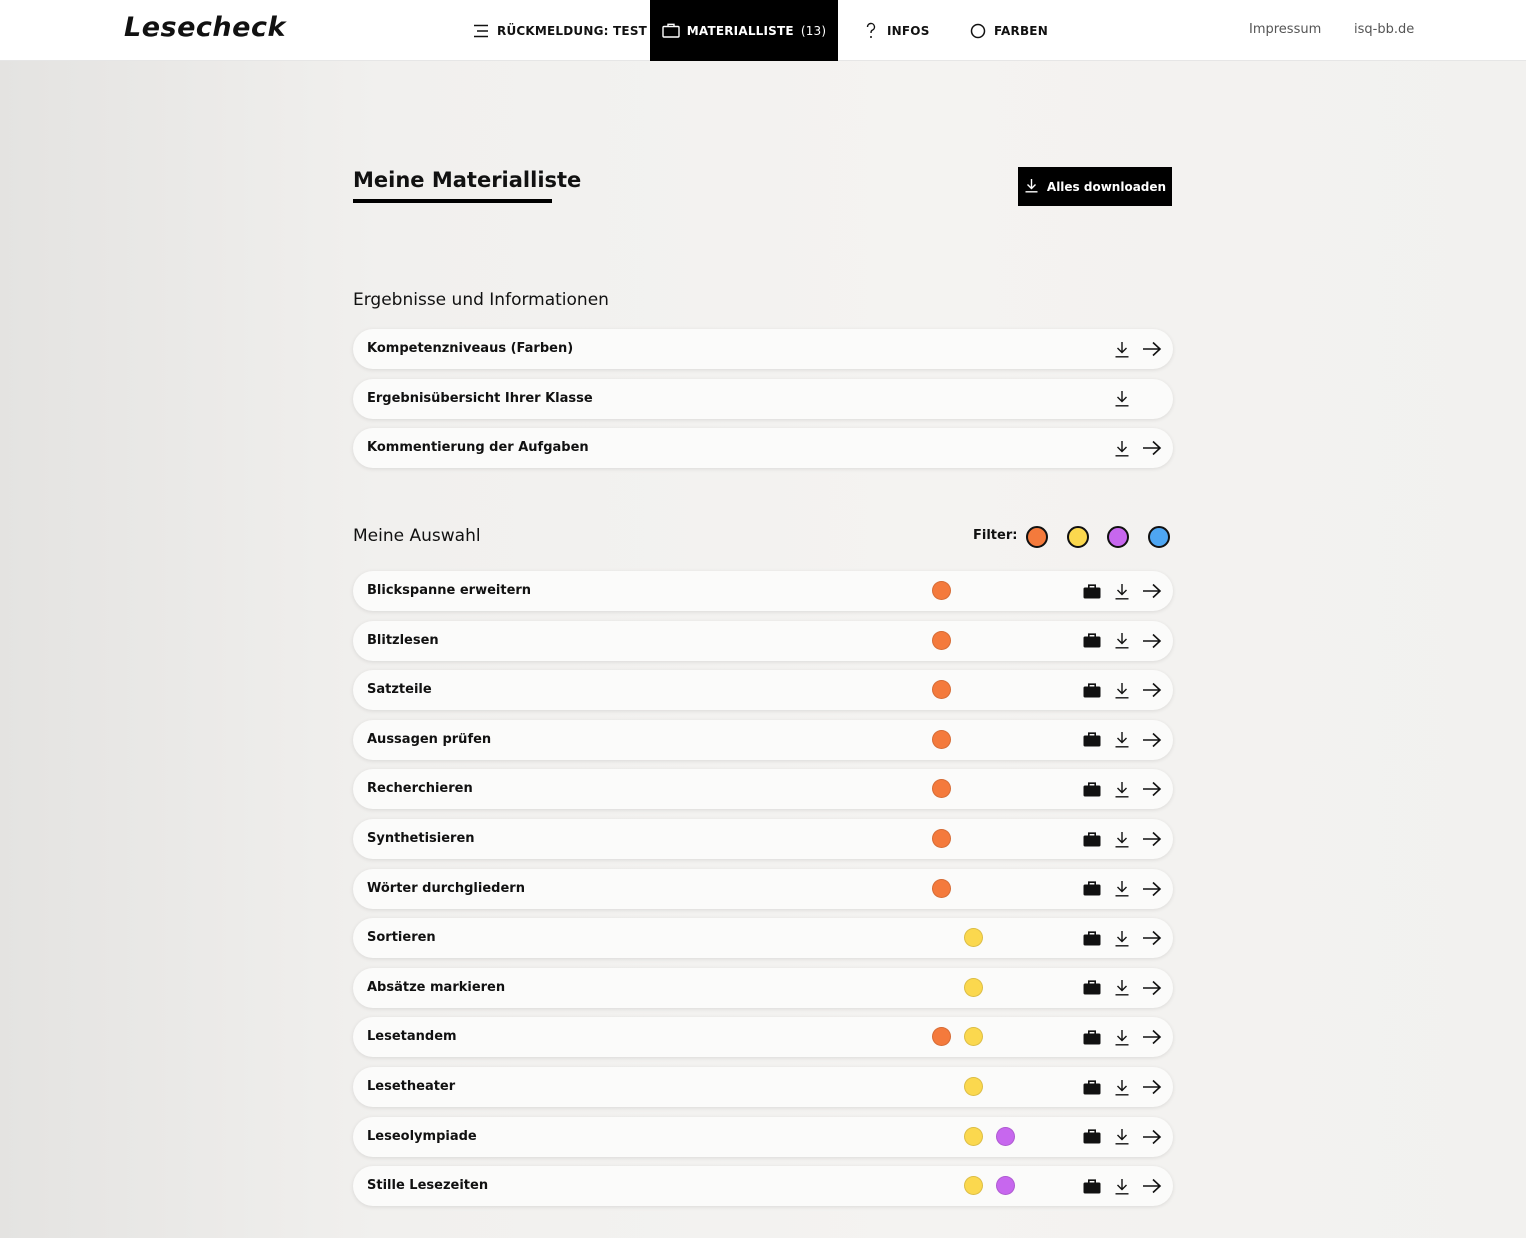  I want to click on row-label: Stille Lesezeiten, so click(428, 1186).